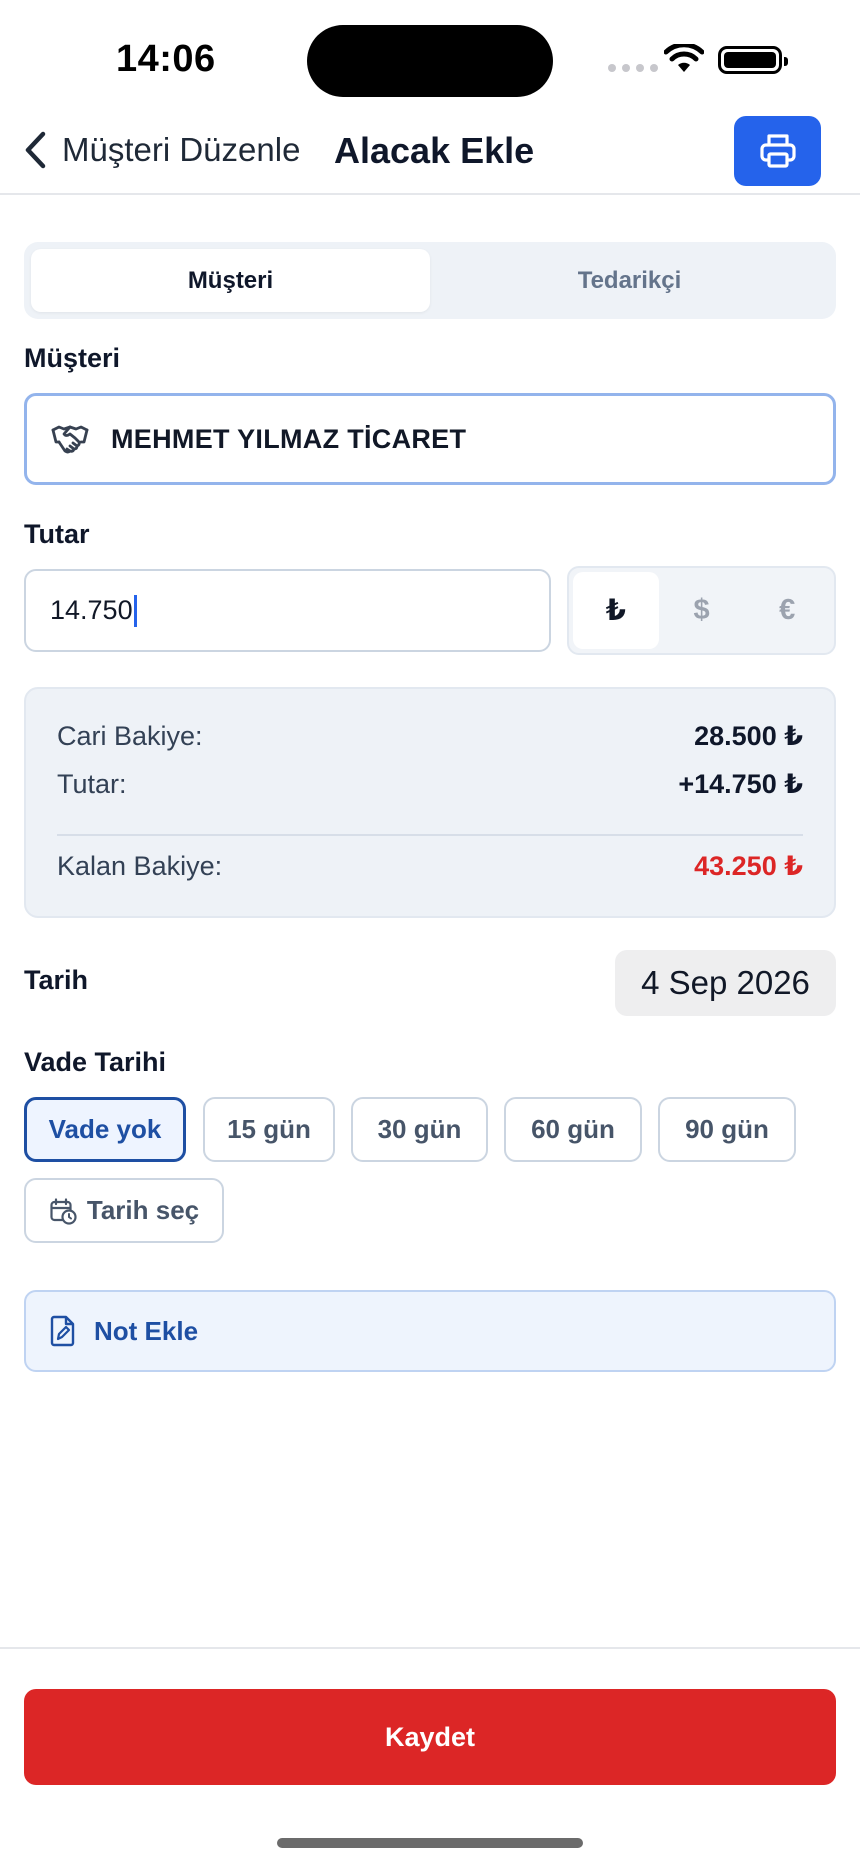 Image resolution: width=860 pixels, height=1864 pixels. Describe the element at coordinates (434, 150) in the screenshot. I see `page-title: Alacak Ekle` at that location.